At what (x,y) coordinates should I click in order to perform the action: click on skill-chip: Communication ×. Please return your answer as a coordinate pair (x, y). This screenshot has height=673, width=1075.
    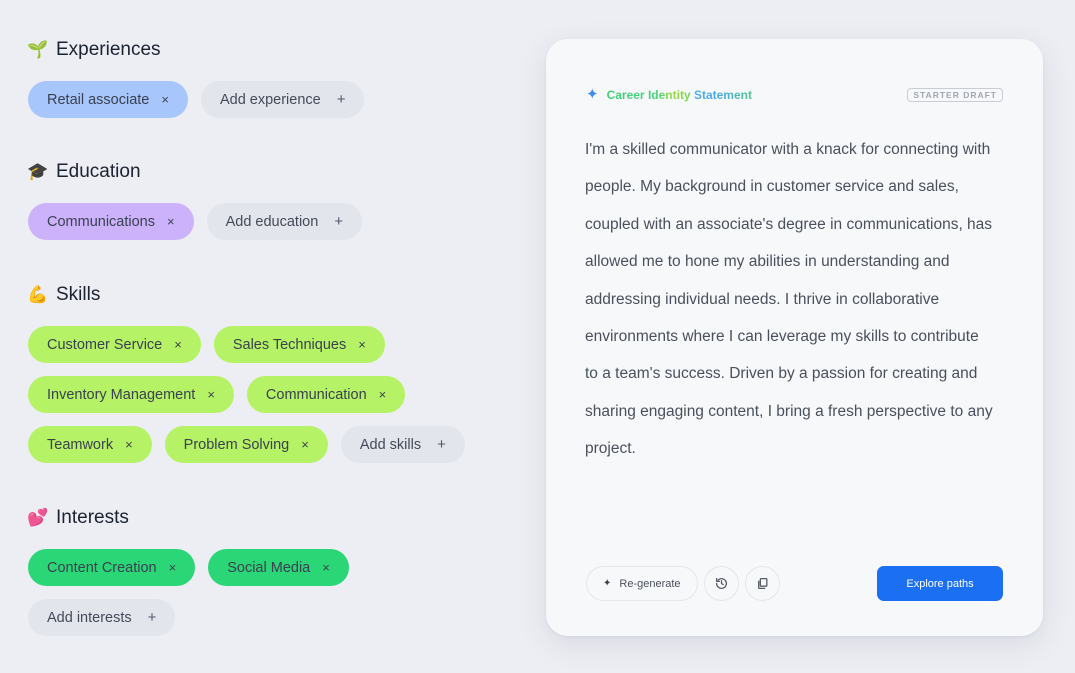
    Looking at the image, I should click on (326, 394).